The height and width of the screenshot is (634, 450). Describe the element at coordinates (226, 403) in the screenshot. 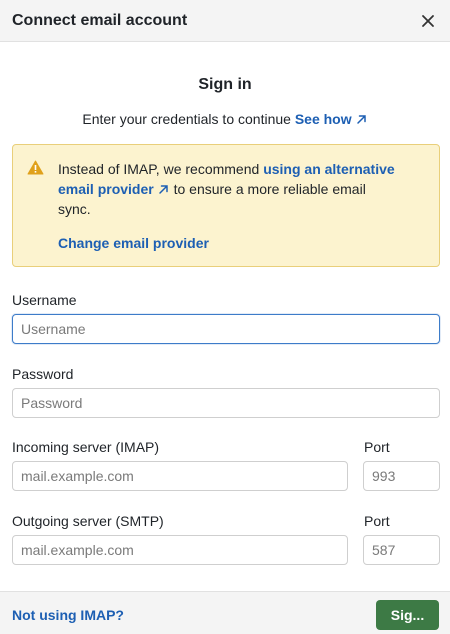

I see `password-input` at that location.